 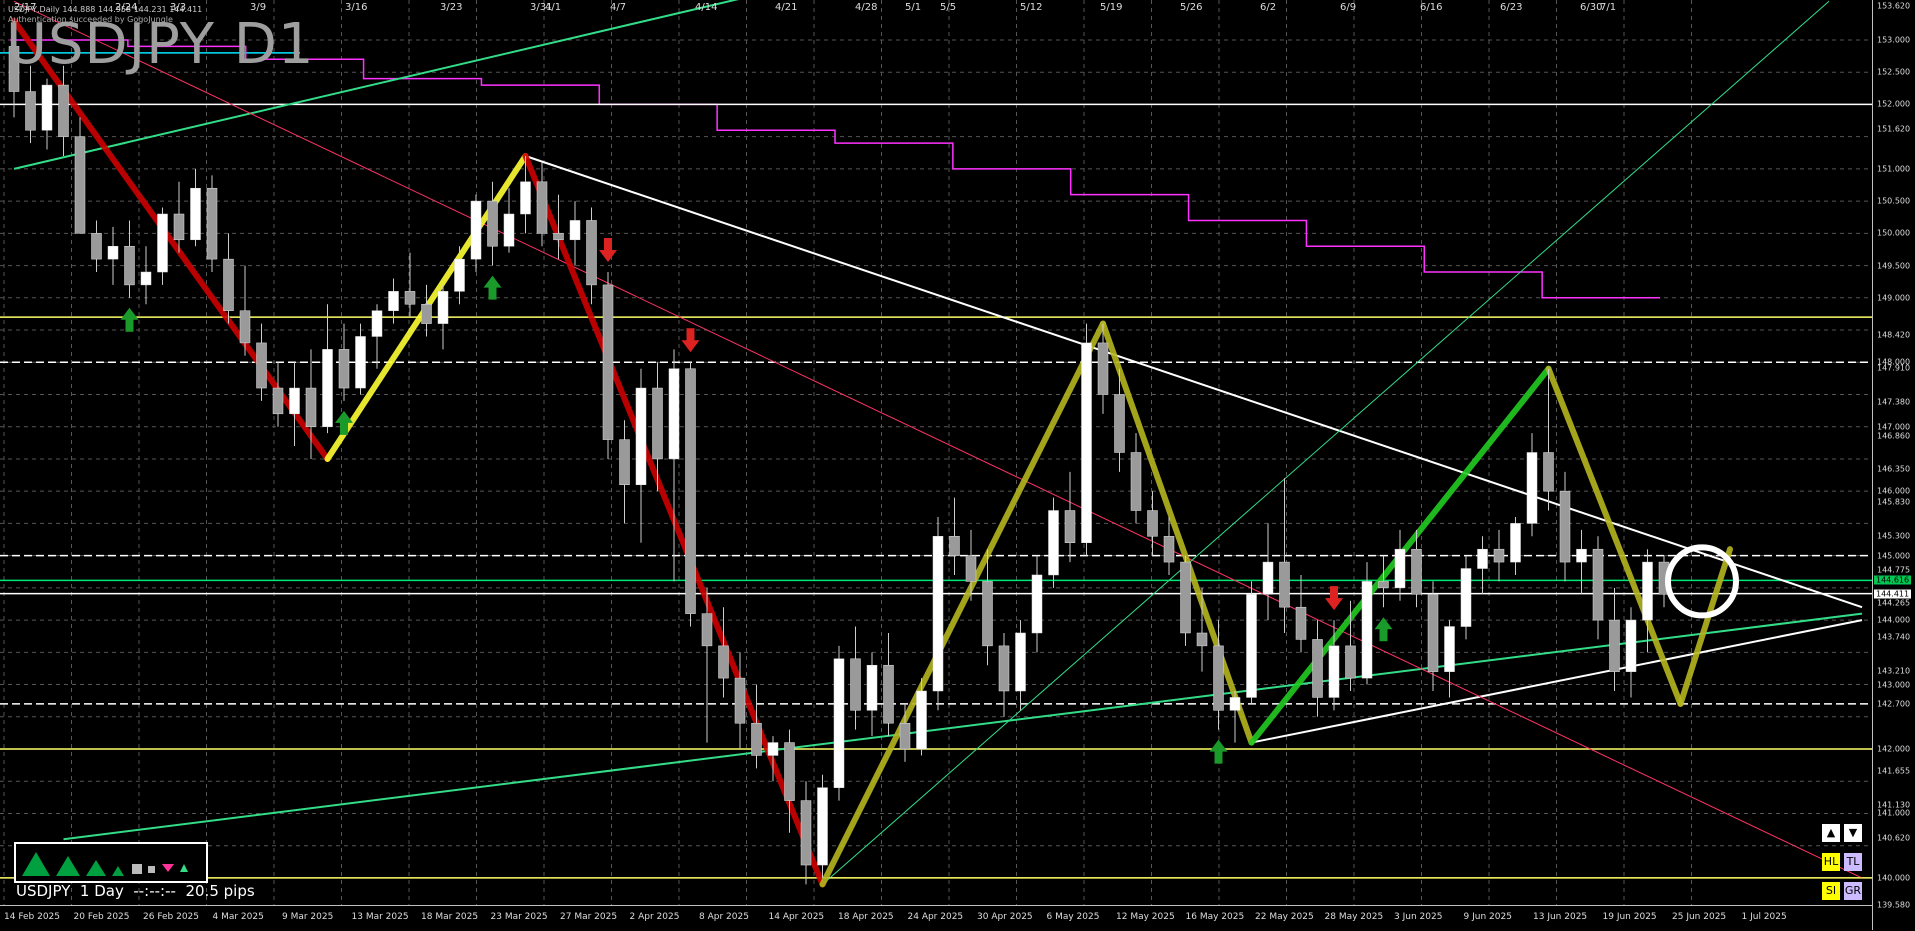 What do you see at coordinates (1348, 7) in the screenshot?
I see `top-date-label: 6/9` at bounding box center [1348, 7].